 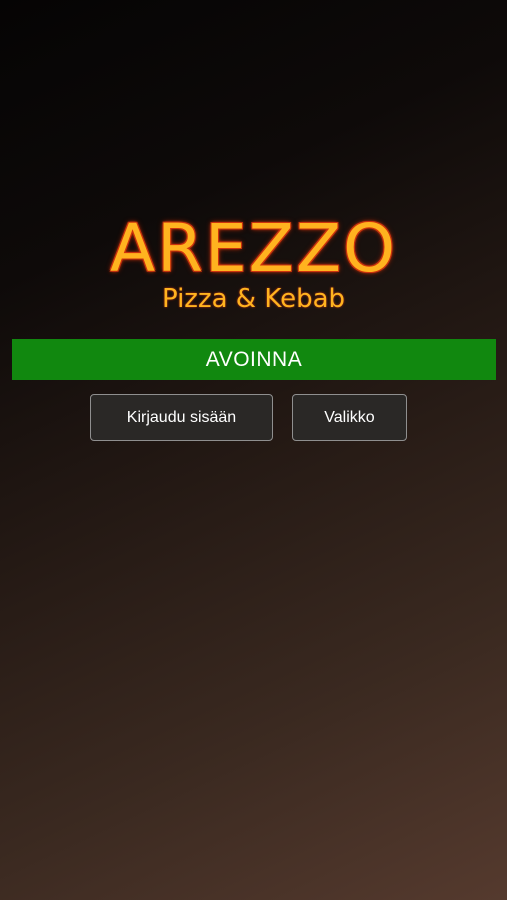 I want to click on restaurant-logo: AREZZO Pizza & Kebab, so click(x=253, y=262).